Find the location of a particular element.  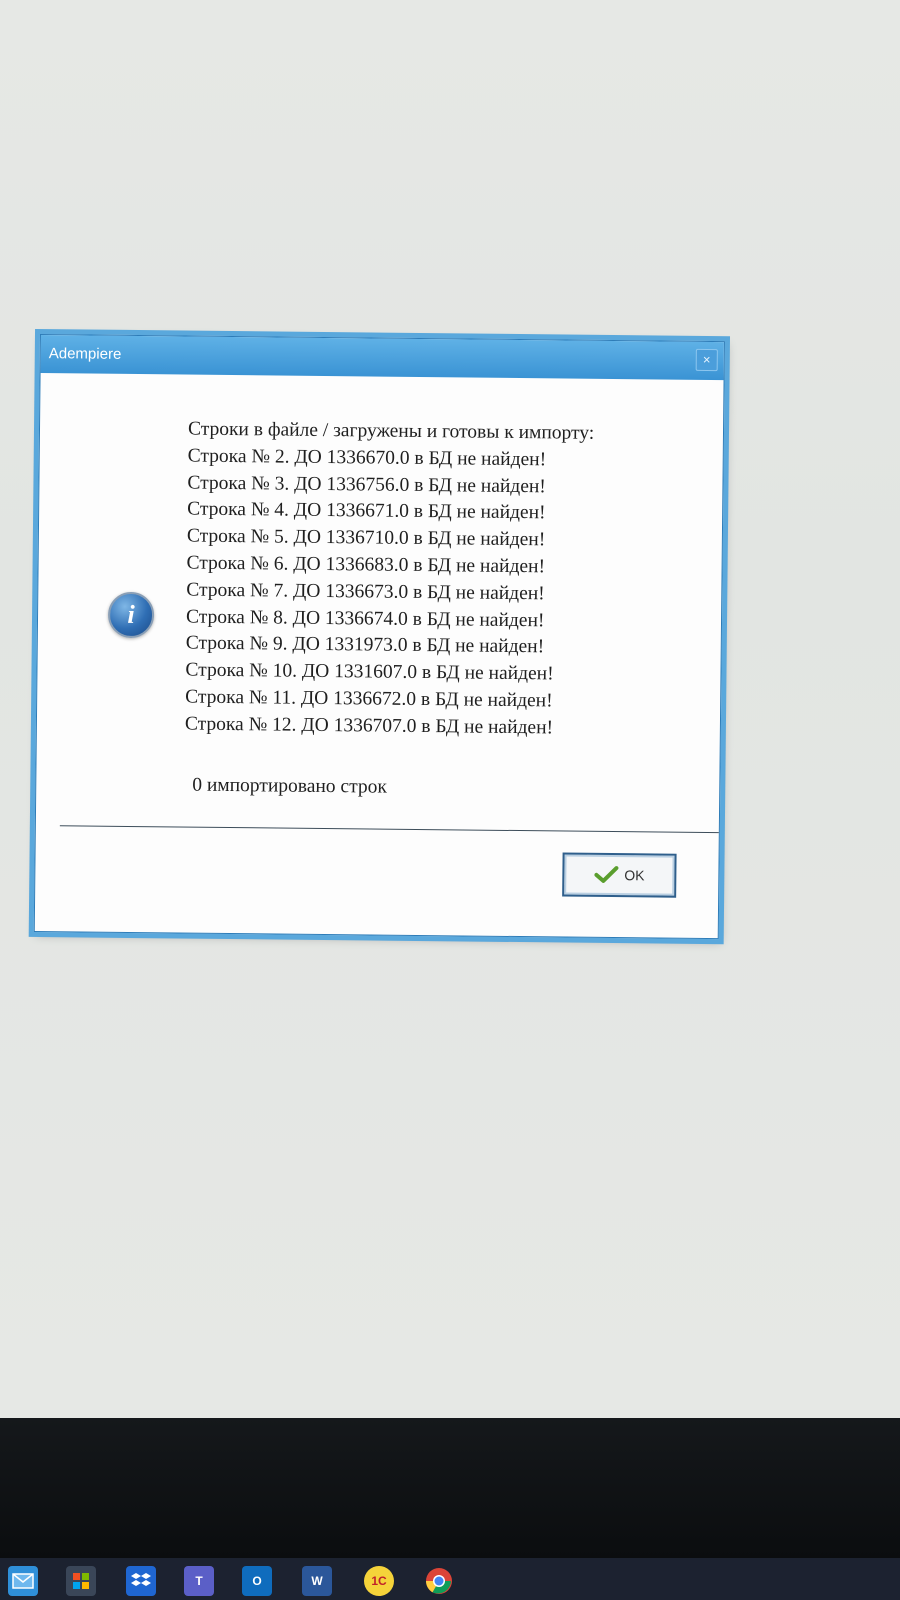

teams-icon: T is located at coordinates (199, 1581).